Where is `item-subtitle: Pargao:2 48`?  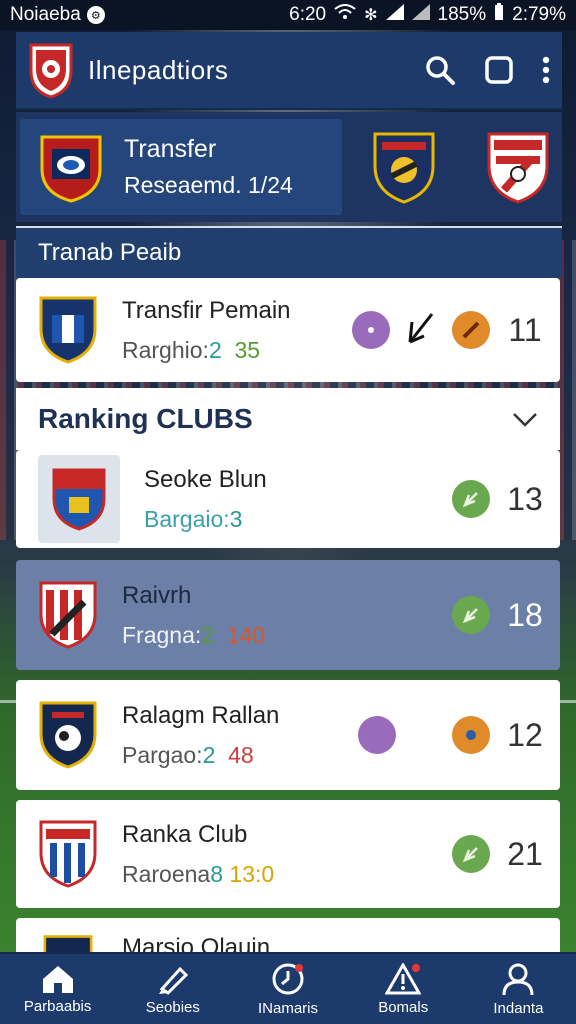 item-subtitle: Pargao:2 48 is located at coordinates (188, 754).